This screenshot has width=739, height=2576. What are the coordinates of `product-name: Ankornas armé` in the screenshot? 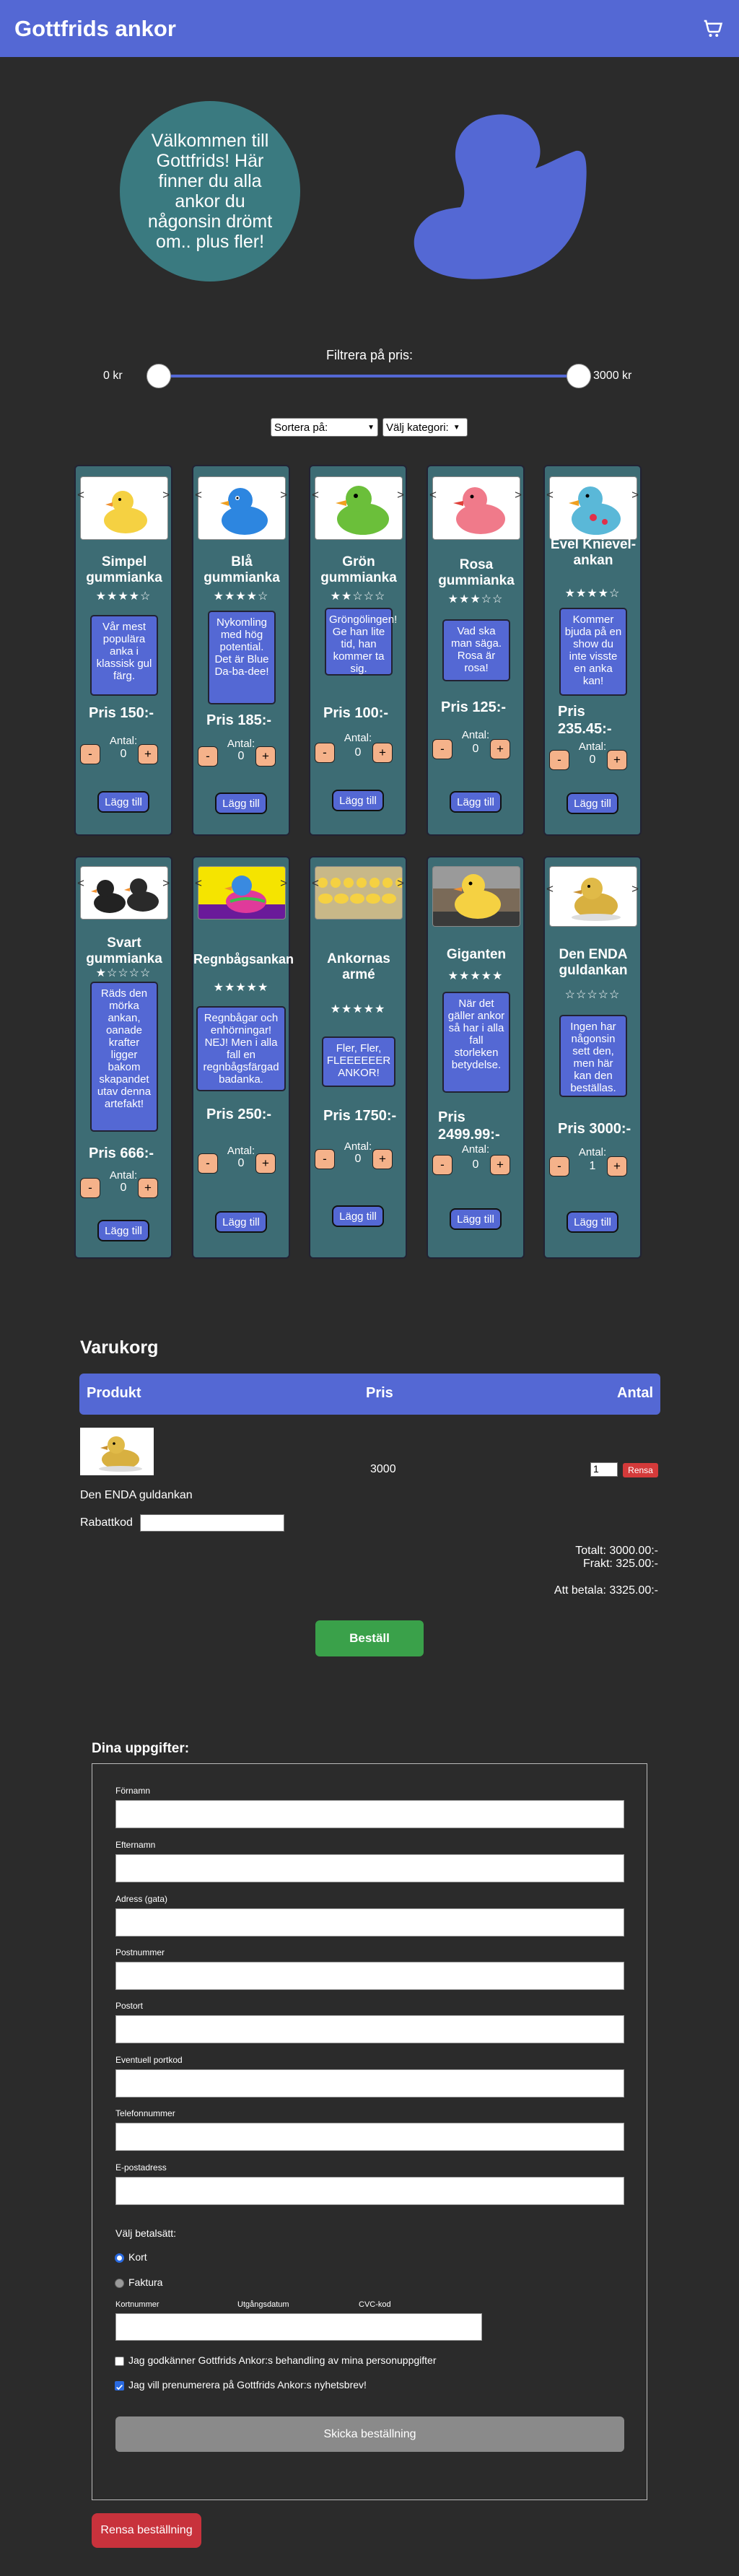 It's located at (359, 966).